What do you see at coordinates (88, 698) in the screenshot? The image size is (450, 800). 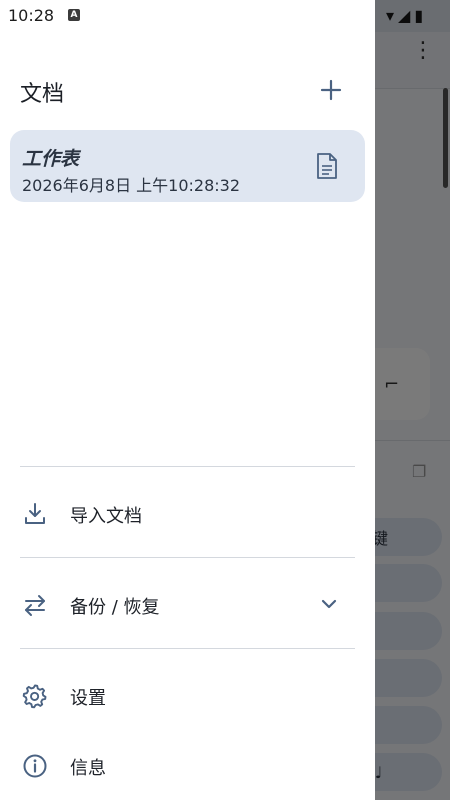 I see `settings-label: 设置` at bounding box center [88, 698].